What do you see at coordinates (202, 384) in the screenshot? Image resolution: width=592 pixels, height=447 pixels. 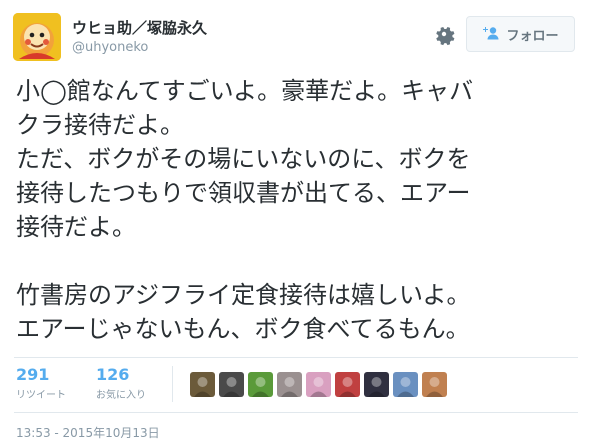 I see `avatar-dragon-icon` at bounding box center [202, 384].